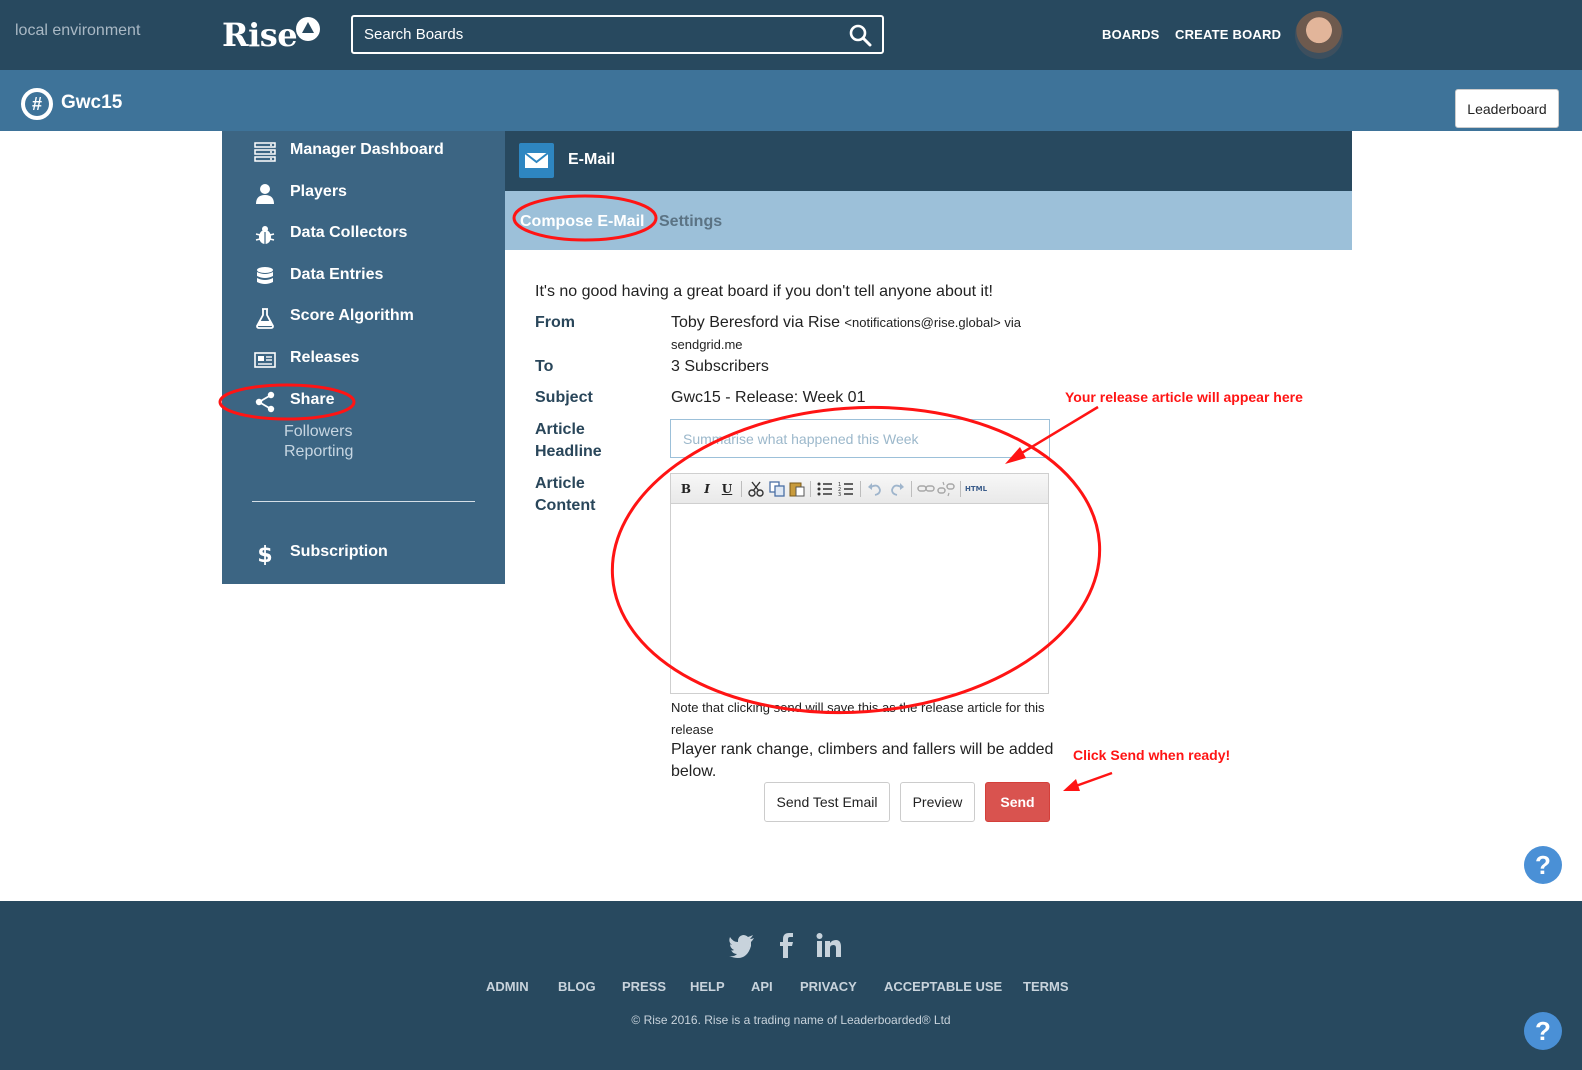 The image size is (1582, 1070). I want to click on sidebar-item-data-entries: Data Entries, so click(363, 276).